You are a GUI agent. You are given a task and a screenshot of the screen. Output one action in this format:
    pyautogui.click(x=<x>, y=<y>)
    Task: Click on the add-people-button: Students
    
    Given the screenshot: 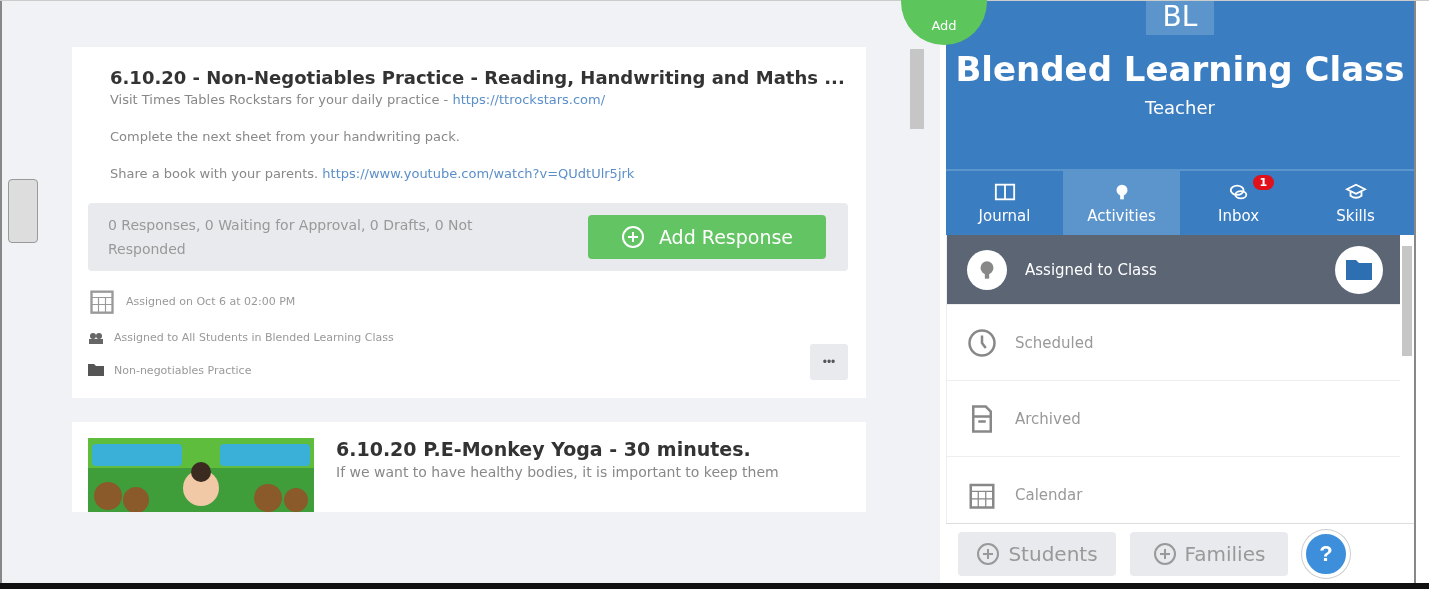 What is the action you would take?
    pyautogui.click(x=1037, y=553)
    